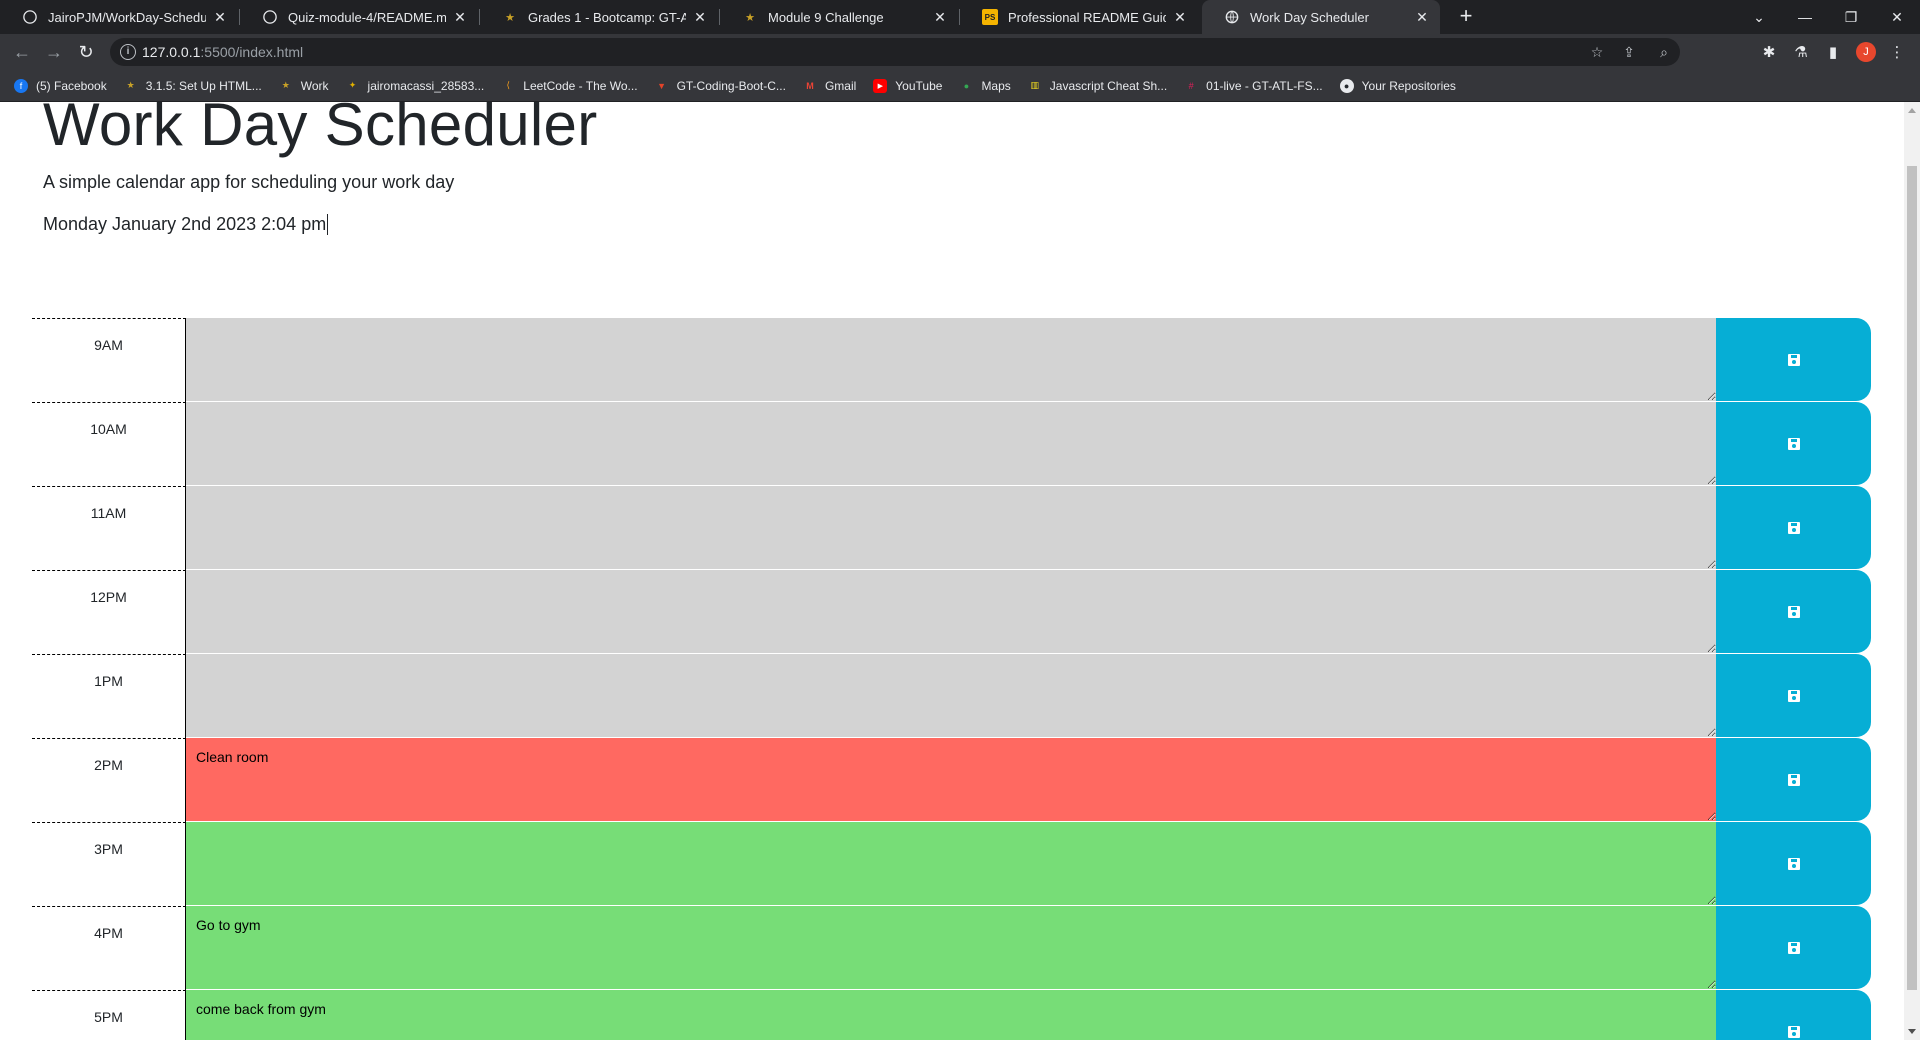 The image size is (1920, 1040). What do you see at coordinates (1087, 17) in the screenshot?
I see `tab-title: Professional README Guide | The` at bounding box center [1087, 17].